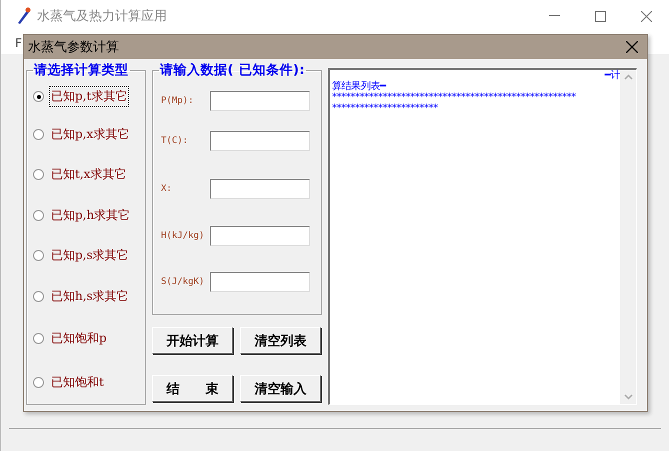 This screenshot has height=451, width=669. Describe the element at coordinates (166, 189) in the screenshot. I see `field-label: X:` at that location.